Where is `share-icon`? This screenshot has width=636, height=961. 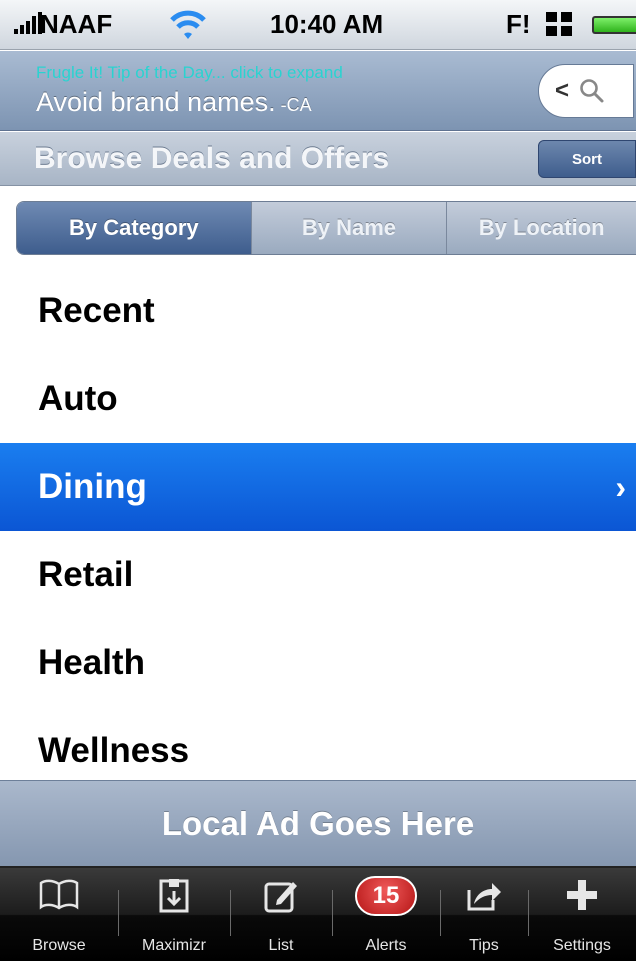
share-icon is located at coordinates (484, 897).